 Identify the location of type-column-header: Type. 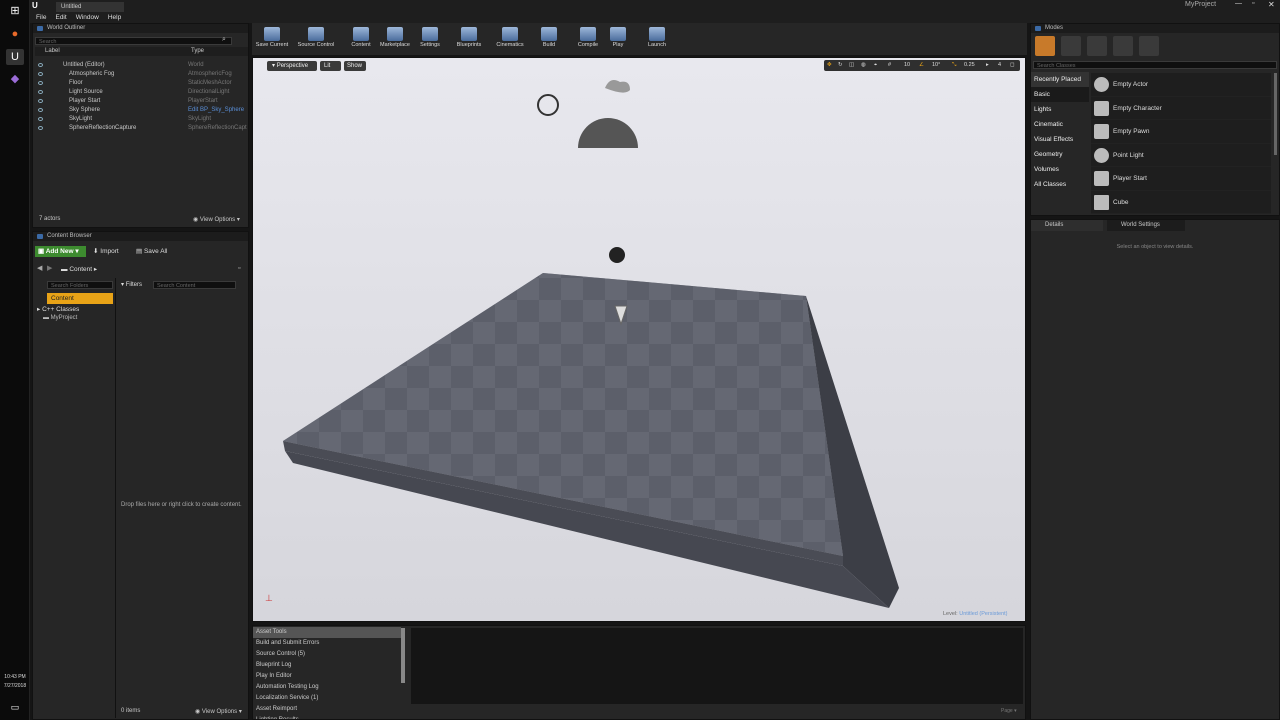
(197, 51).